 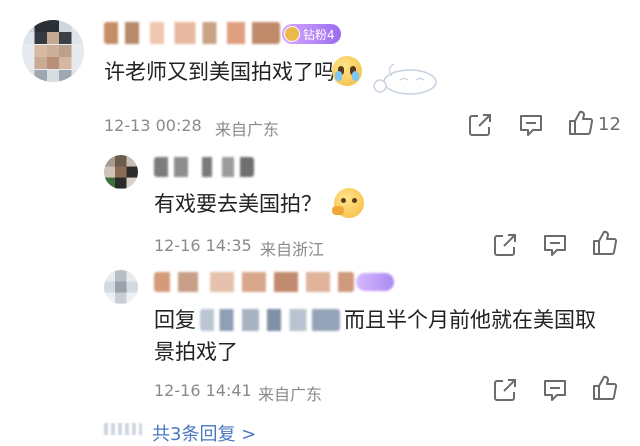 I want to click on view-replies-link: 共3条回复 >, so click(x=204, y=433).